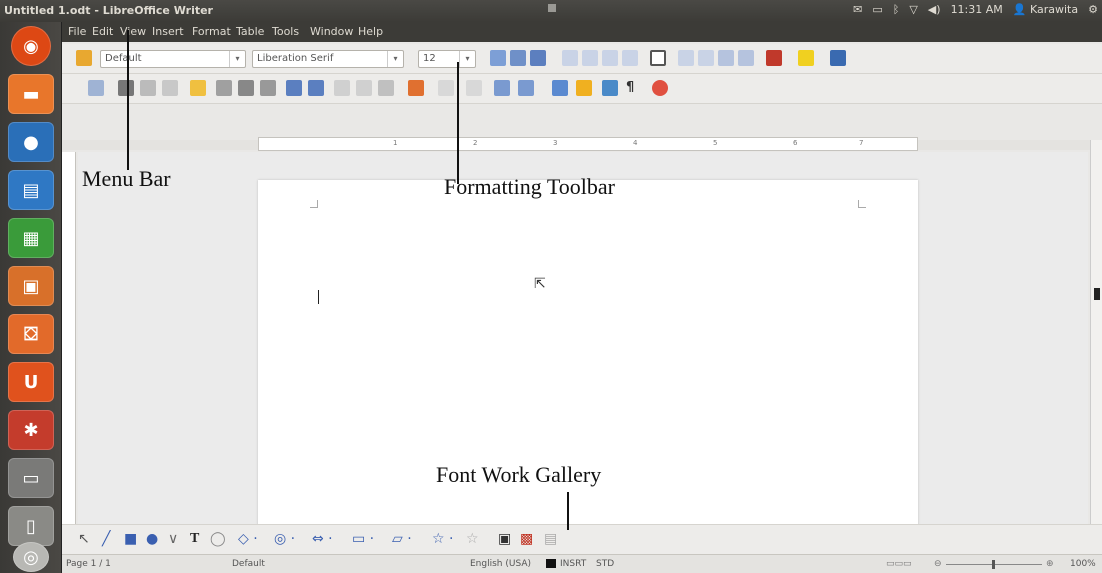 The width and height of the screenshot is (1102, 573). I want to click on email-icon, so click(170, 88).